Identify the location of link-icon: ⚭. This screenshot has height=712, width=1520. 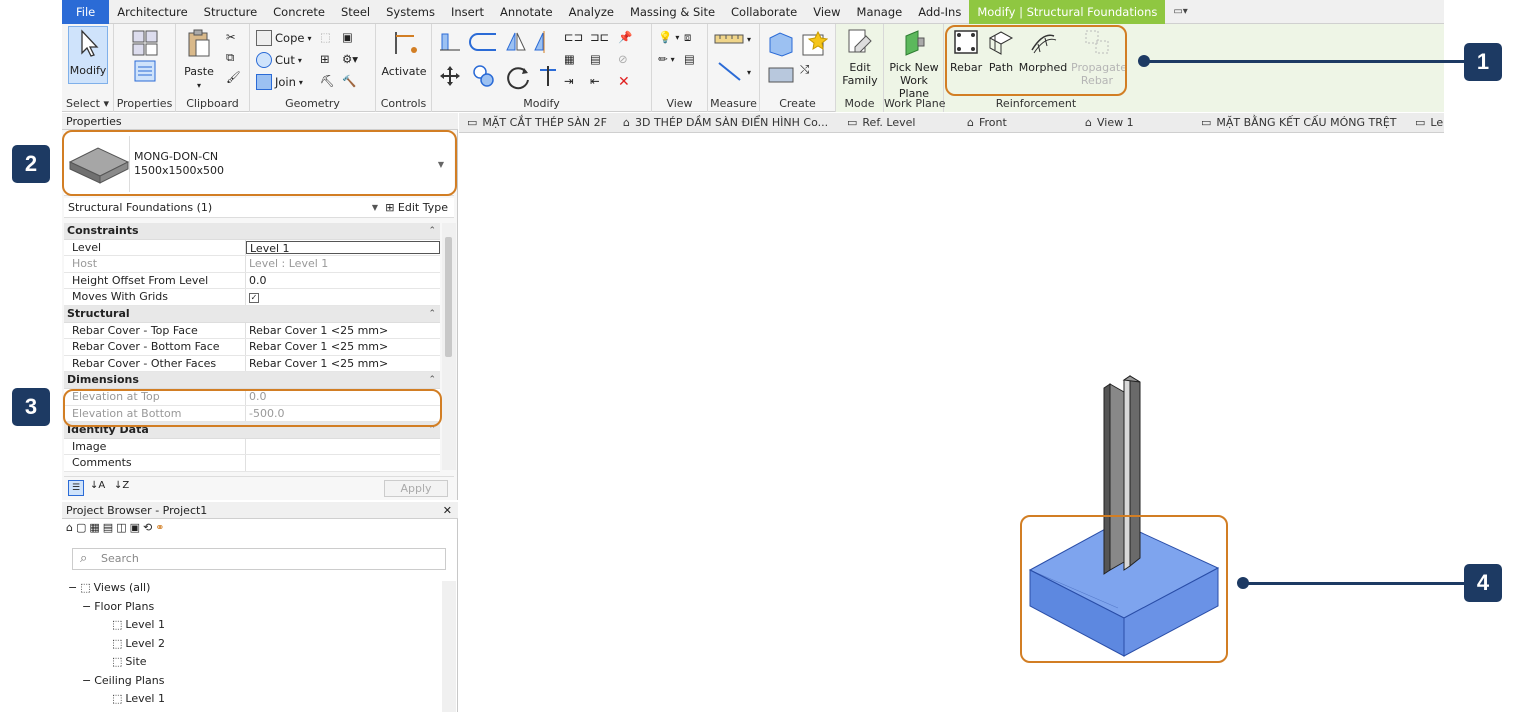
(159, 531).